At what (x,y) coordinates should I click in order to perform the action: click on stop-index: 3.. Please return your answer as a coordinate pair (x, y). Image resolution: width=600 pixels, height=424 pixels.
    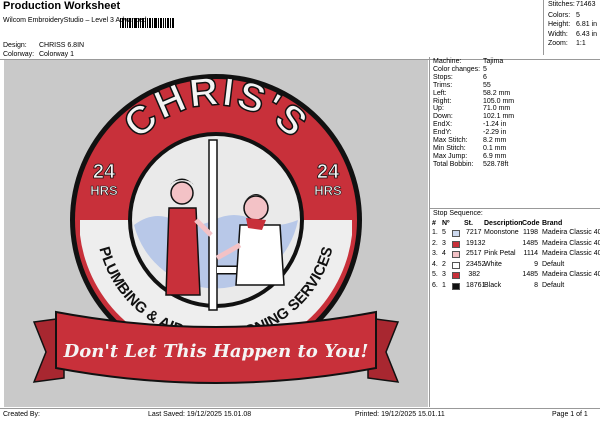
    Looking at the image, I should click on (435, 253).